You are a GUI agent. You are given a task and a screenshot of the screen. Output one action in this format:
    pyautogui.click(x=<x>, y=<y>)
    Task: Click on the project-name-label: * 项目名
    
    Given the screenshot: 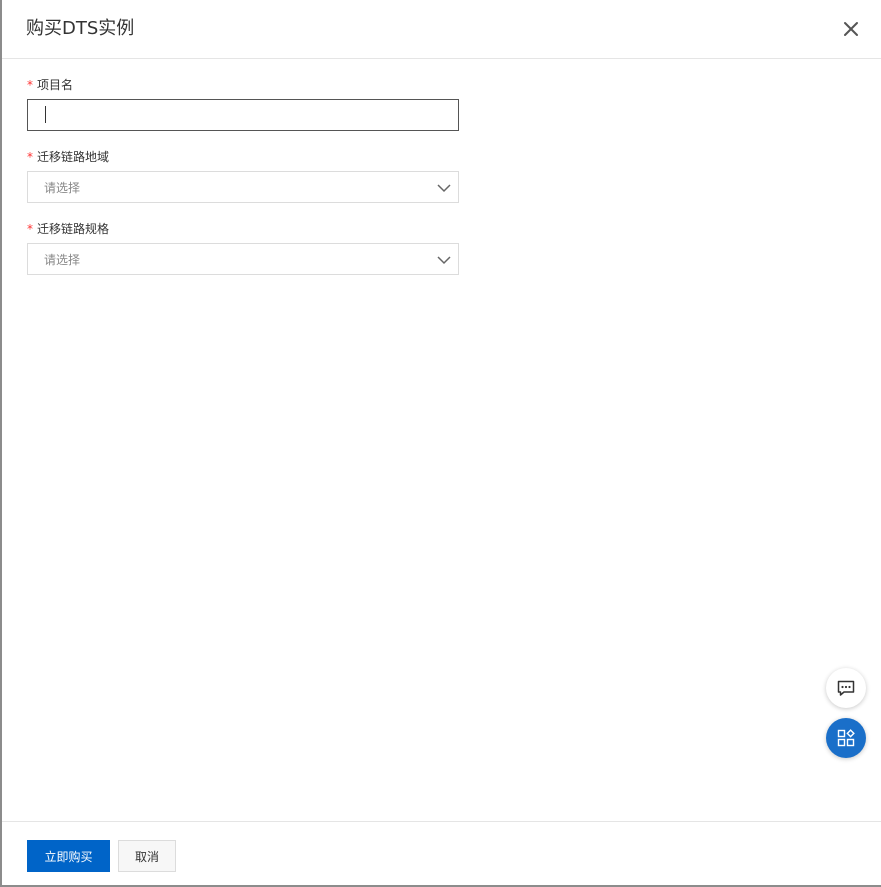 What is the action you would take?
    pyautogui.click(x=50, y=85)
    